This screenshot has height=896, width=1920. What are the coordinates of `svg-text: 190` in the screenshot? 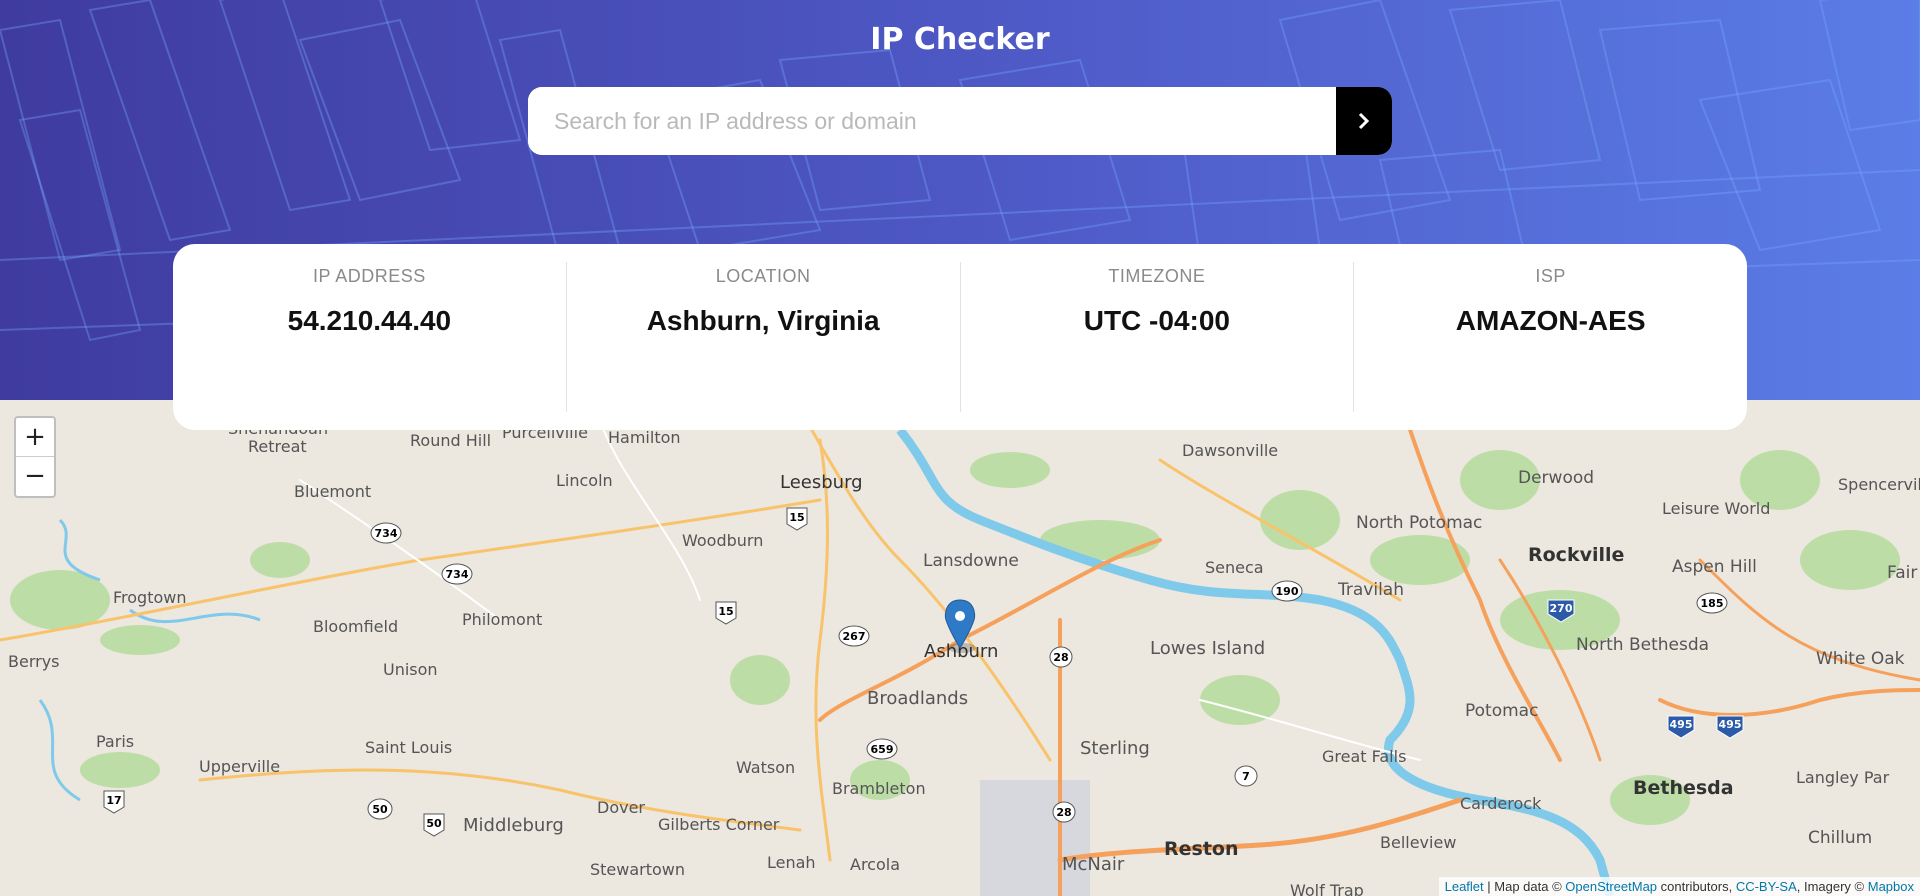 It's located at (1287, 591).